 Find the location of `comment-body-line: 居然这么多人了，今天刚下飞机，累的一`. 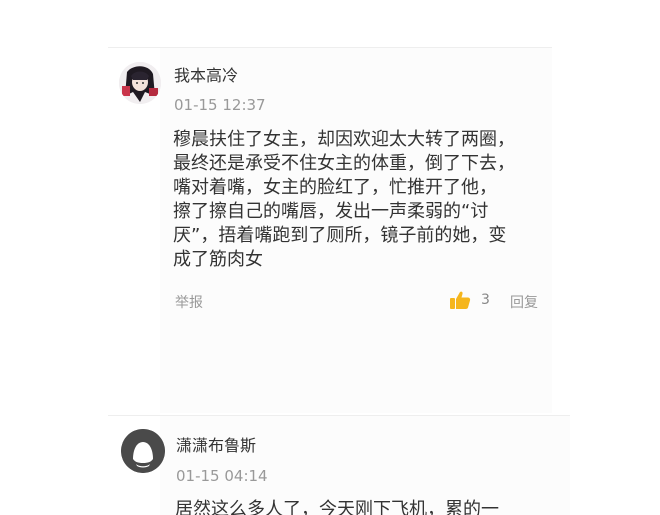

comment-body-line: 居然这么多人了，今天刚下飞机，累的一 is located at coordinates (337, 507).